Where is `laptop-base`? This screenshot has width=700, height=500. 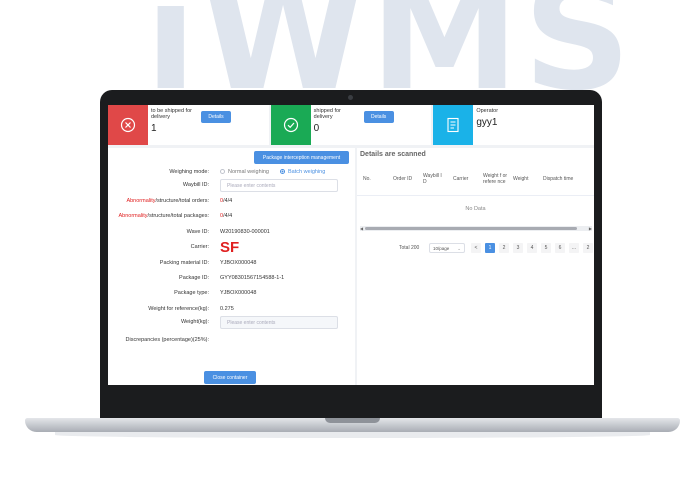
laptop-base is located at coordinates (352, 425).